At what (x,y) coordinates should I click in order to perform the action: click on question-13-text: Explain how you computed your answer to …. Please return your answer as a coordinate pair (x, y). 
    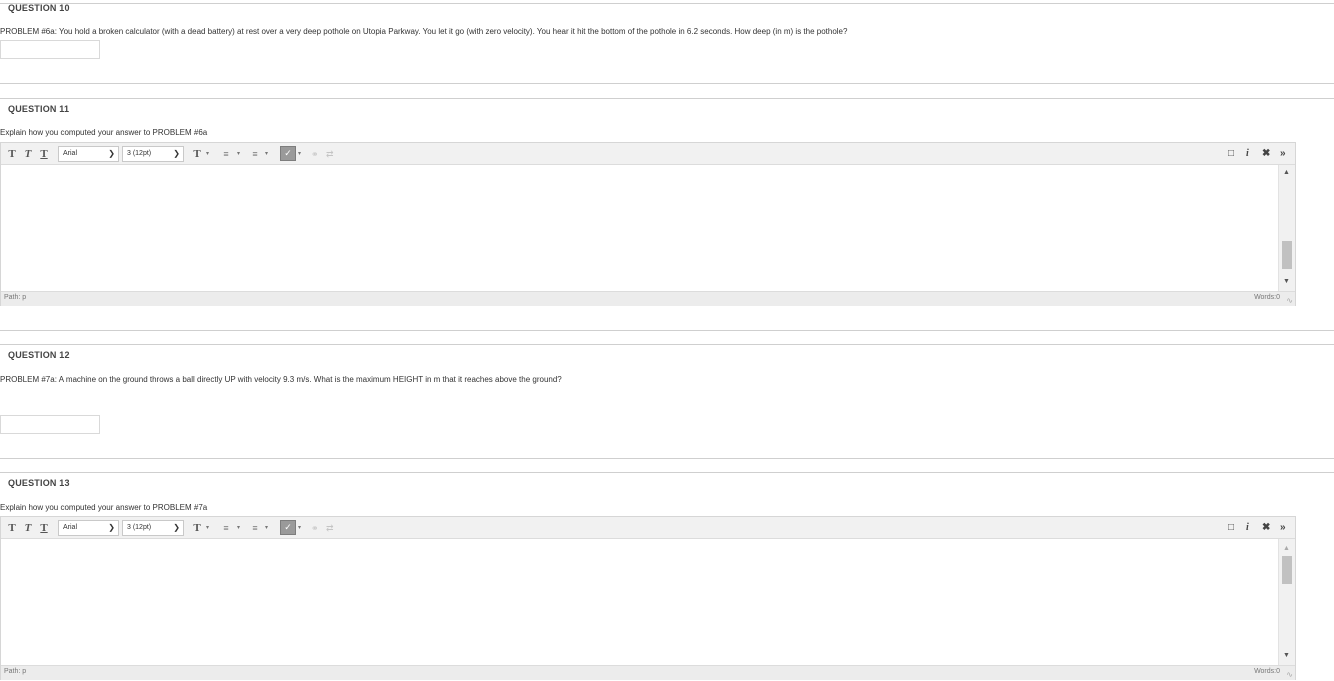
    Looking at the image, I should click on (104, 507).